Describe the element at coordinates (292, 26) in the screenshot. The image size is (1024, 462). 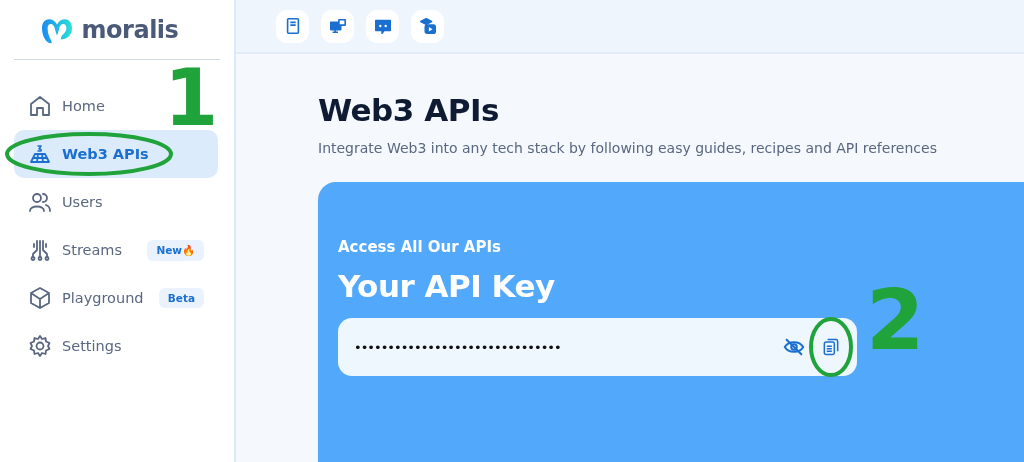
I see `book-button` at that location.